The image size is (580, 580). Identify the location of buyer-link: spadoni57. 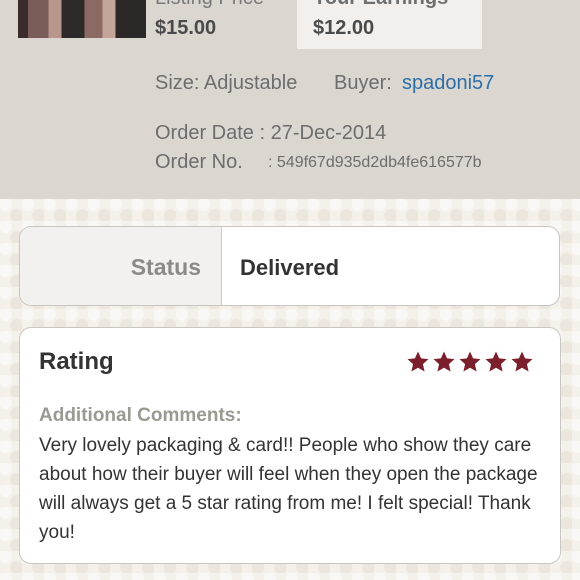
(448, 83).